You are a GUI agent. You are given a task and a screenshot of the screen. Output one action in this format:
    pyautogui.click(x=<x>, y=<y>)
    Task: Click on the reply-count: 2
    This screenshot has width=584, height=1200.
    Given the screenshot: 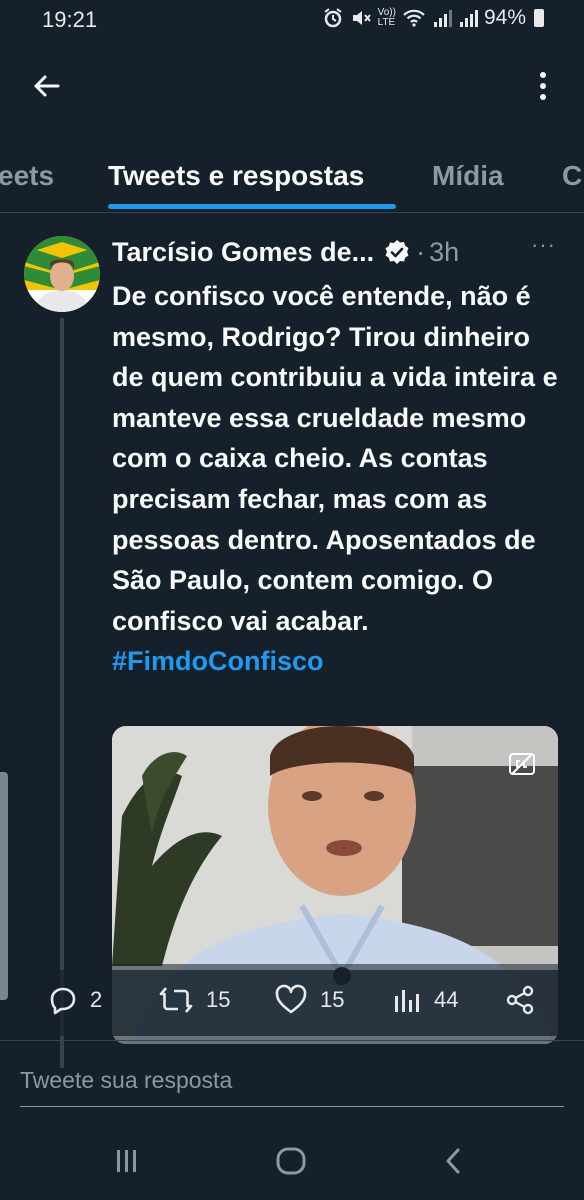 What is the action you would take?
    pyautogui.click(x=96, y=999)
    